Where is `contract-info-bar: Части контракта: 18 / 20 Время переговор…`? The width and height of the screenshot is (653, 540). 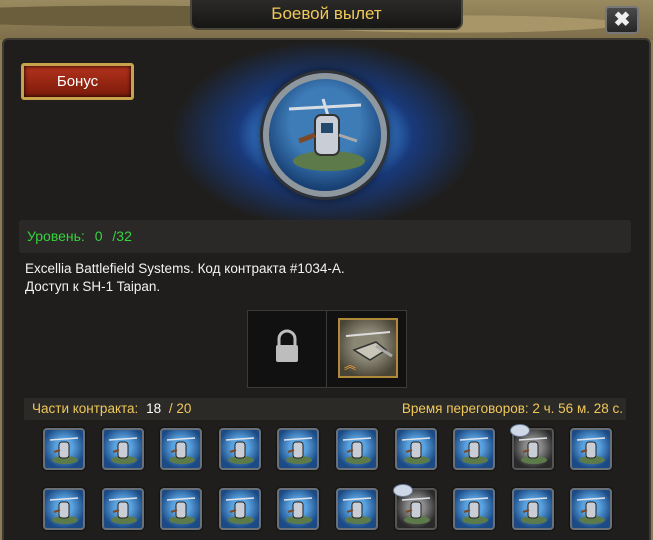
contract-info-bar: Части контракта: 18 / 20 Время переговор… is located at coordinates (325, 409).